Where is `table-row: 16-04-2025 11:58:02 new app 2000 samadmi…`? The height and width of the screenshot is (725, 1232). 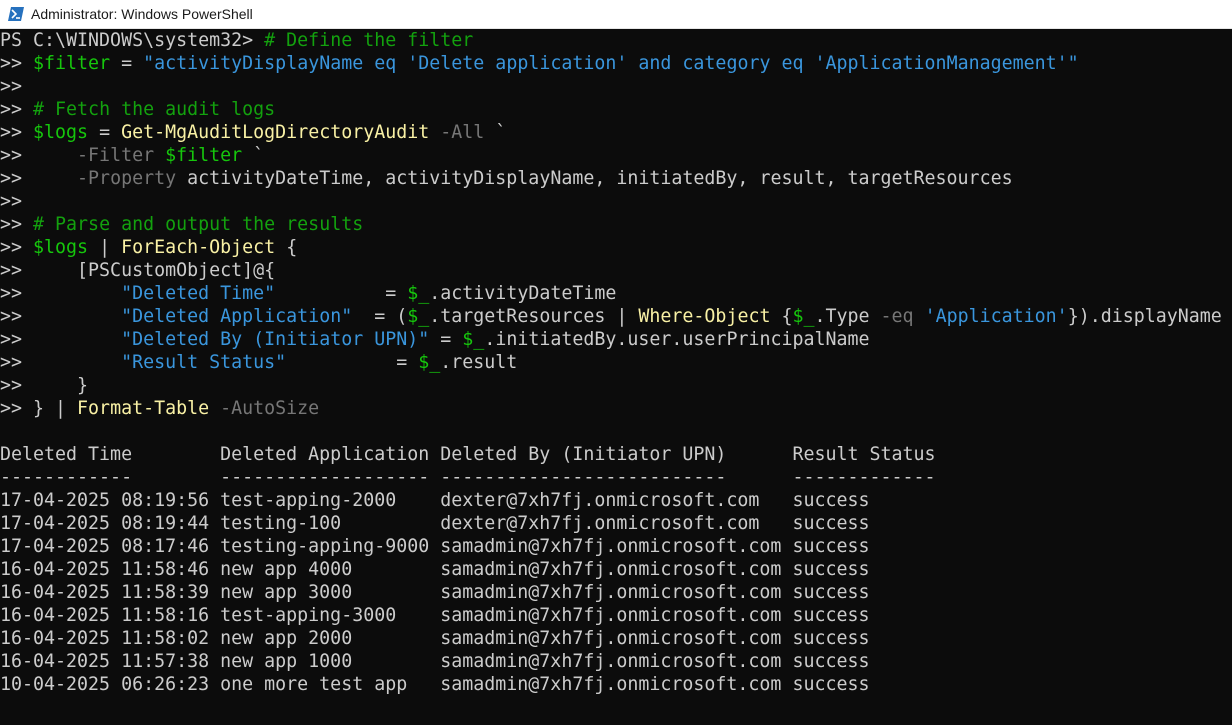
table-row: 16-04-2025 11:58:02 new app 2000 samadmi… is located at coordinates (616, 638).